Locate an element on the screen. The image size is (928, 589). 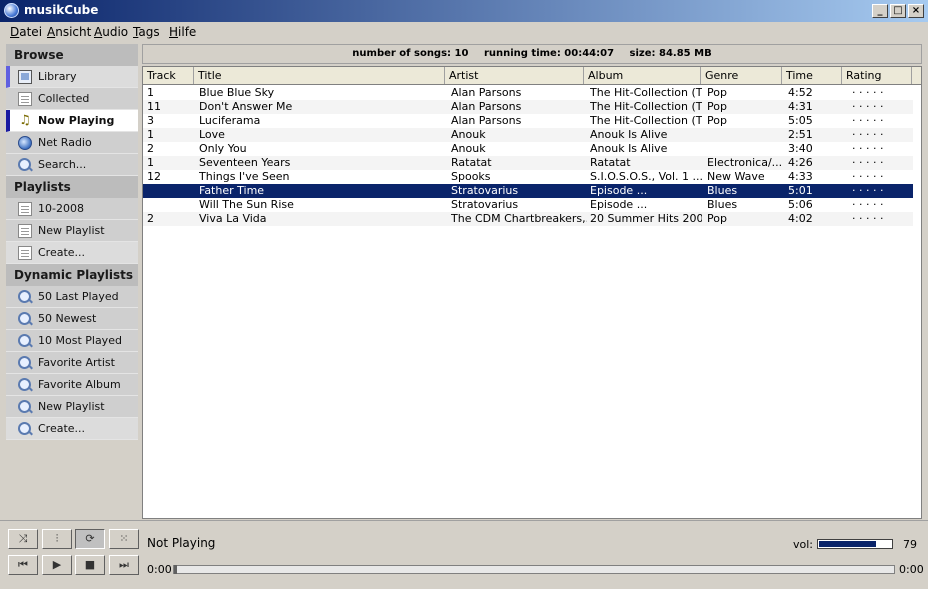
repeat-button: ⟳ is located at coordinates (90, 539).